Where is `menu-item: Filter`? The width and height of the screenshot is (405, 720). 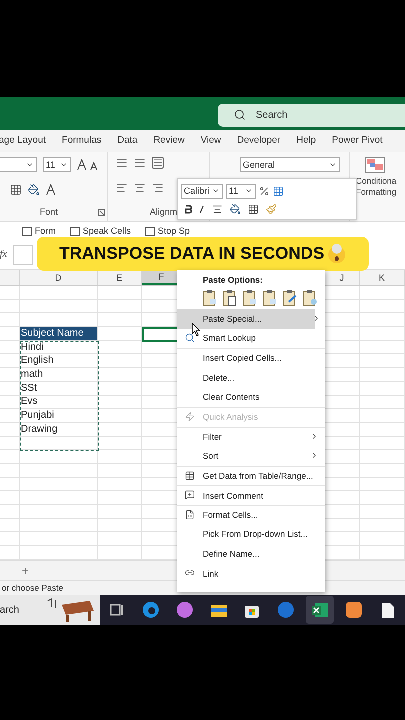
menu-item: Filter is located at coordinates (251, 436).